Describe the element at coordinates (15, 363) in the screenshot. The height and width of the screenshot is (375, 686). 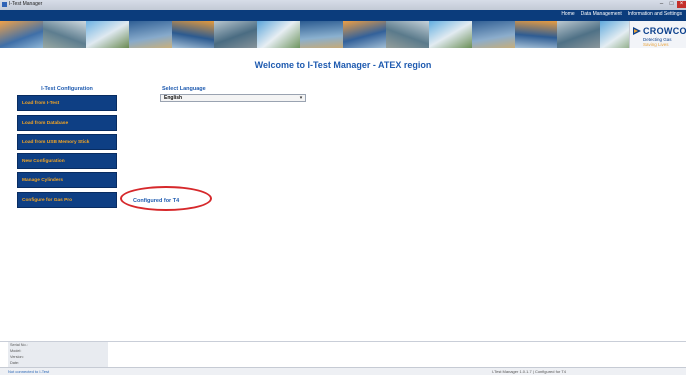
I see `info-date: Date:` at that location.